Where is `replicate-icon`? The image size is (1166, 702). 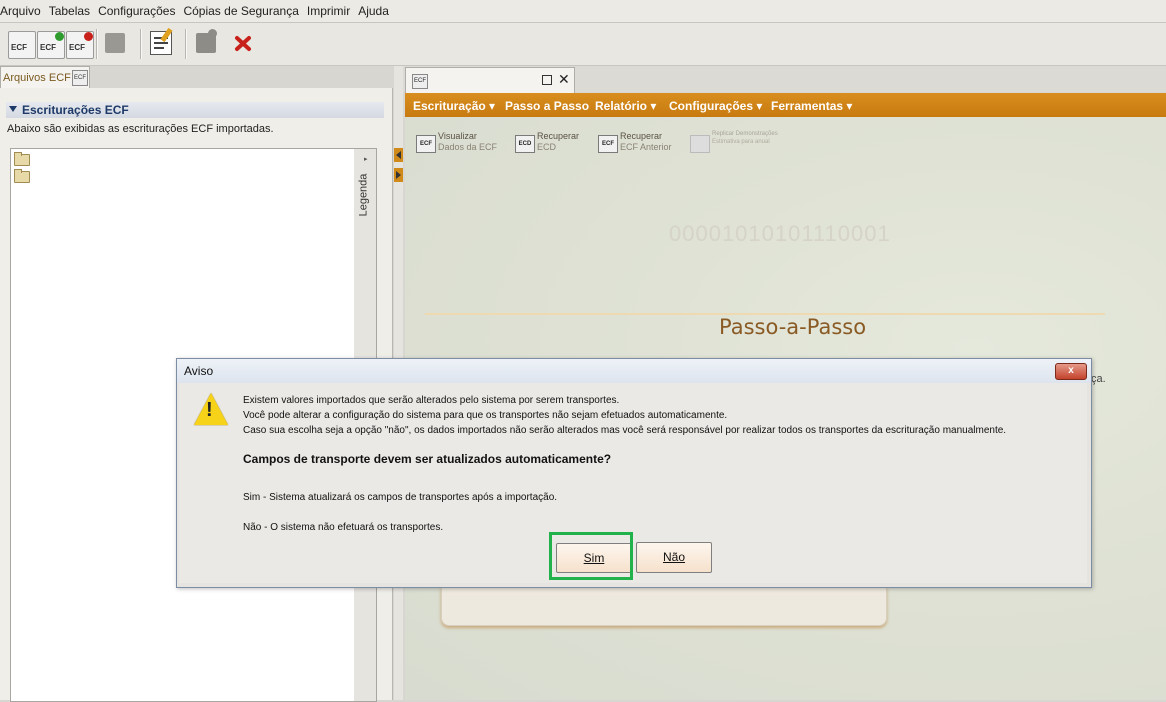 replicate-icon is located at coordinates (700, 144).